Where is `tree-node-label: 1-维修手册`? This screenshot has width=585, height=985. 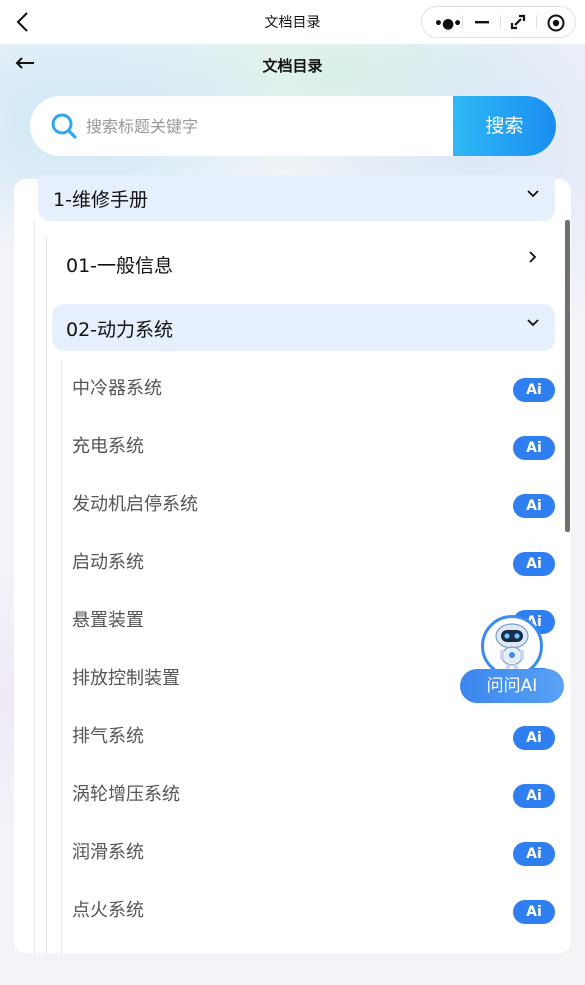 tree-node-label: 1-维修手册 is located at coordinates (100, 200).